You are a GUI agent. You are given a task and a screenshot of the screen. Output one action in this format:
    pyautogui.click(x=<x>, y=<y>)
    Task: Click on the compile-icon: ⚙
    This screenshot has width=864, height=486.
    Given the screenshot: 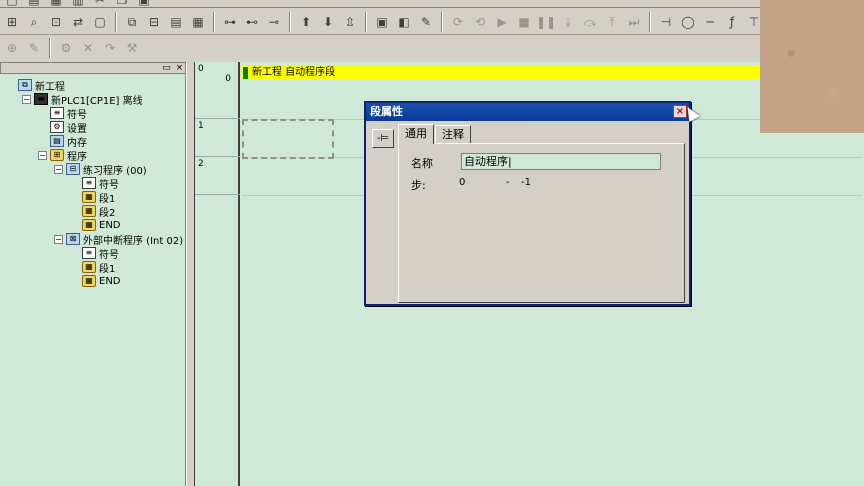 What is the action you would take?
    pyautogui.click(x=66, y=48)
    